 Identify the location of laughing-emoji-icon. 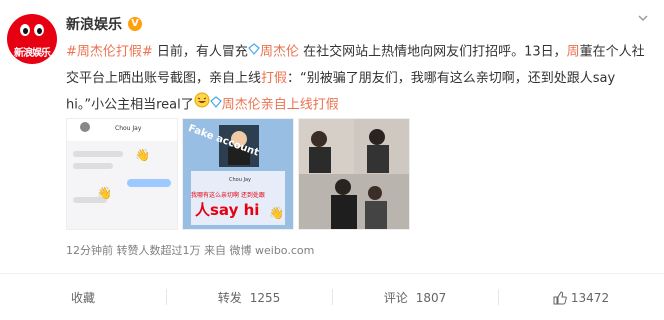
(202, 105).